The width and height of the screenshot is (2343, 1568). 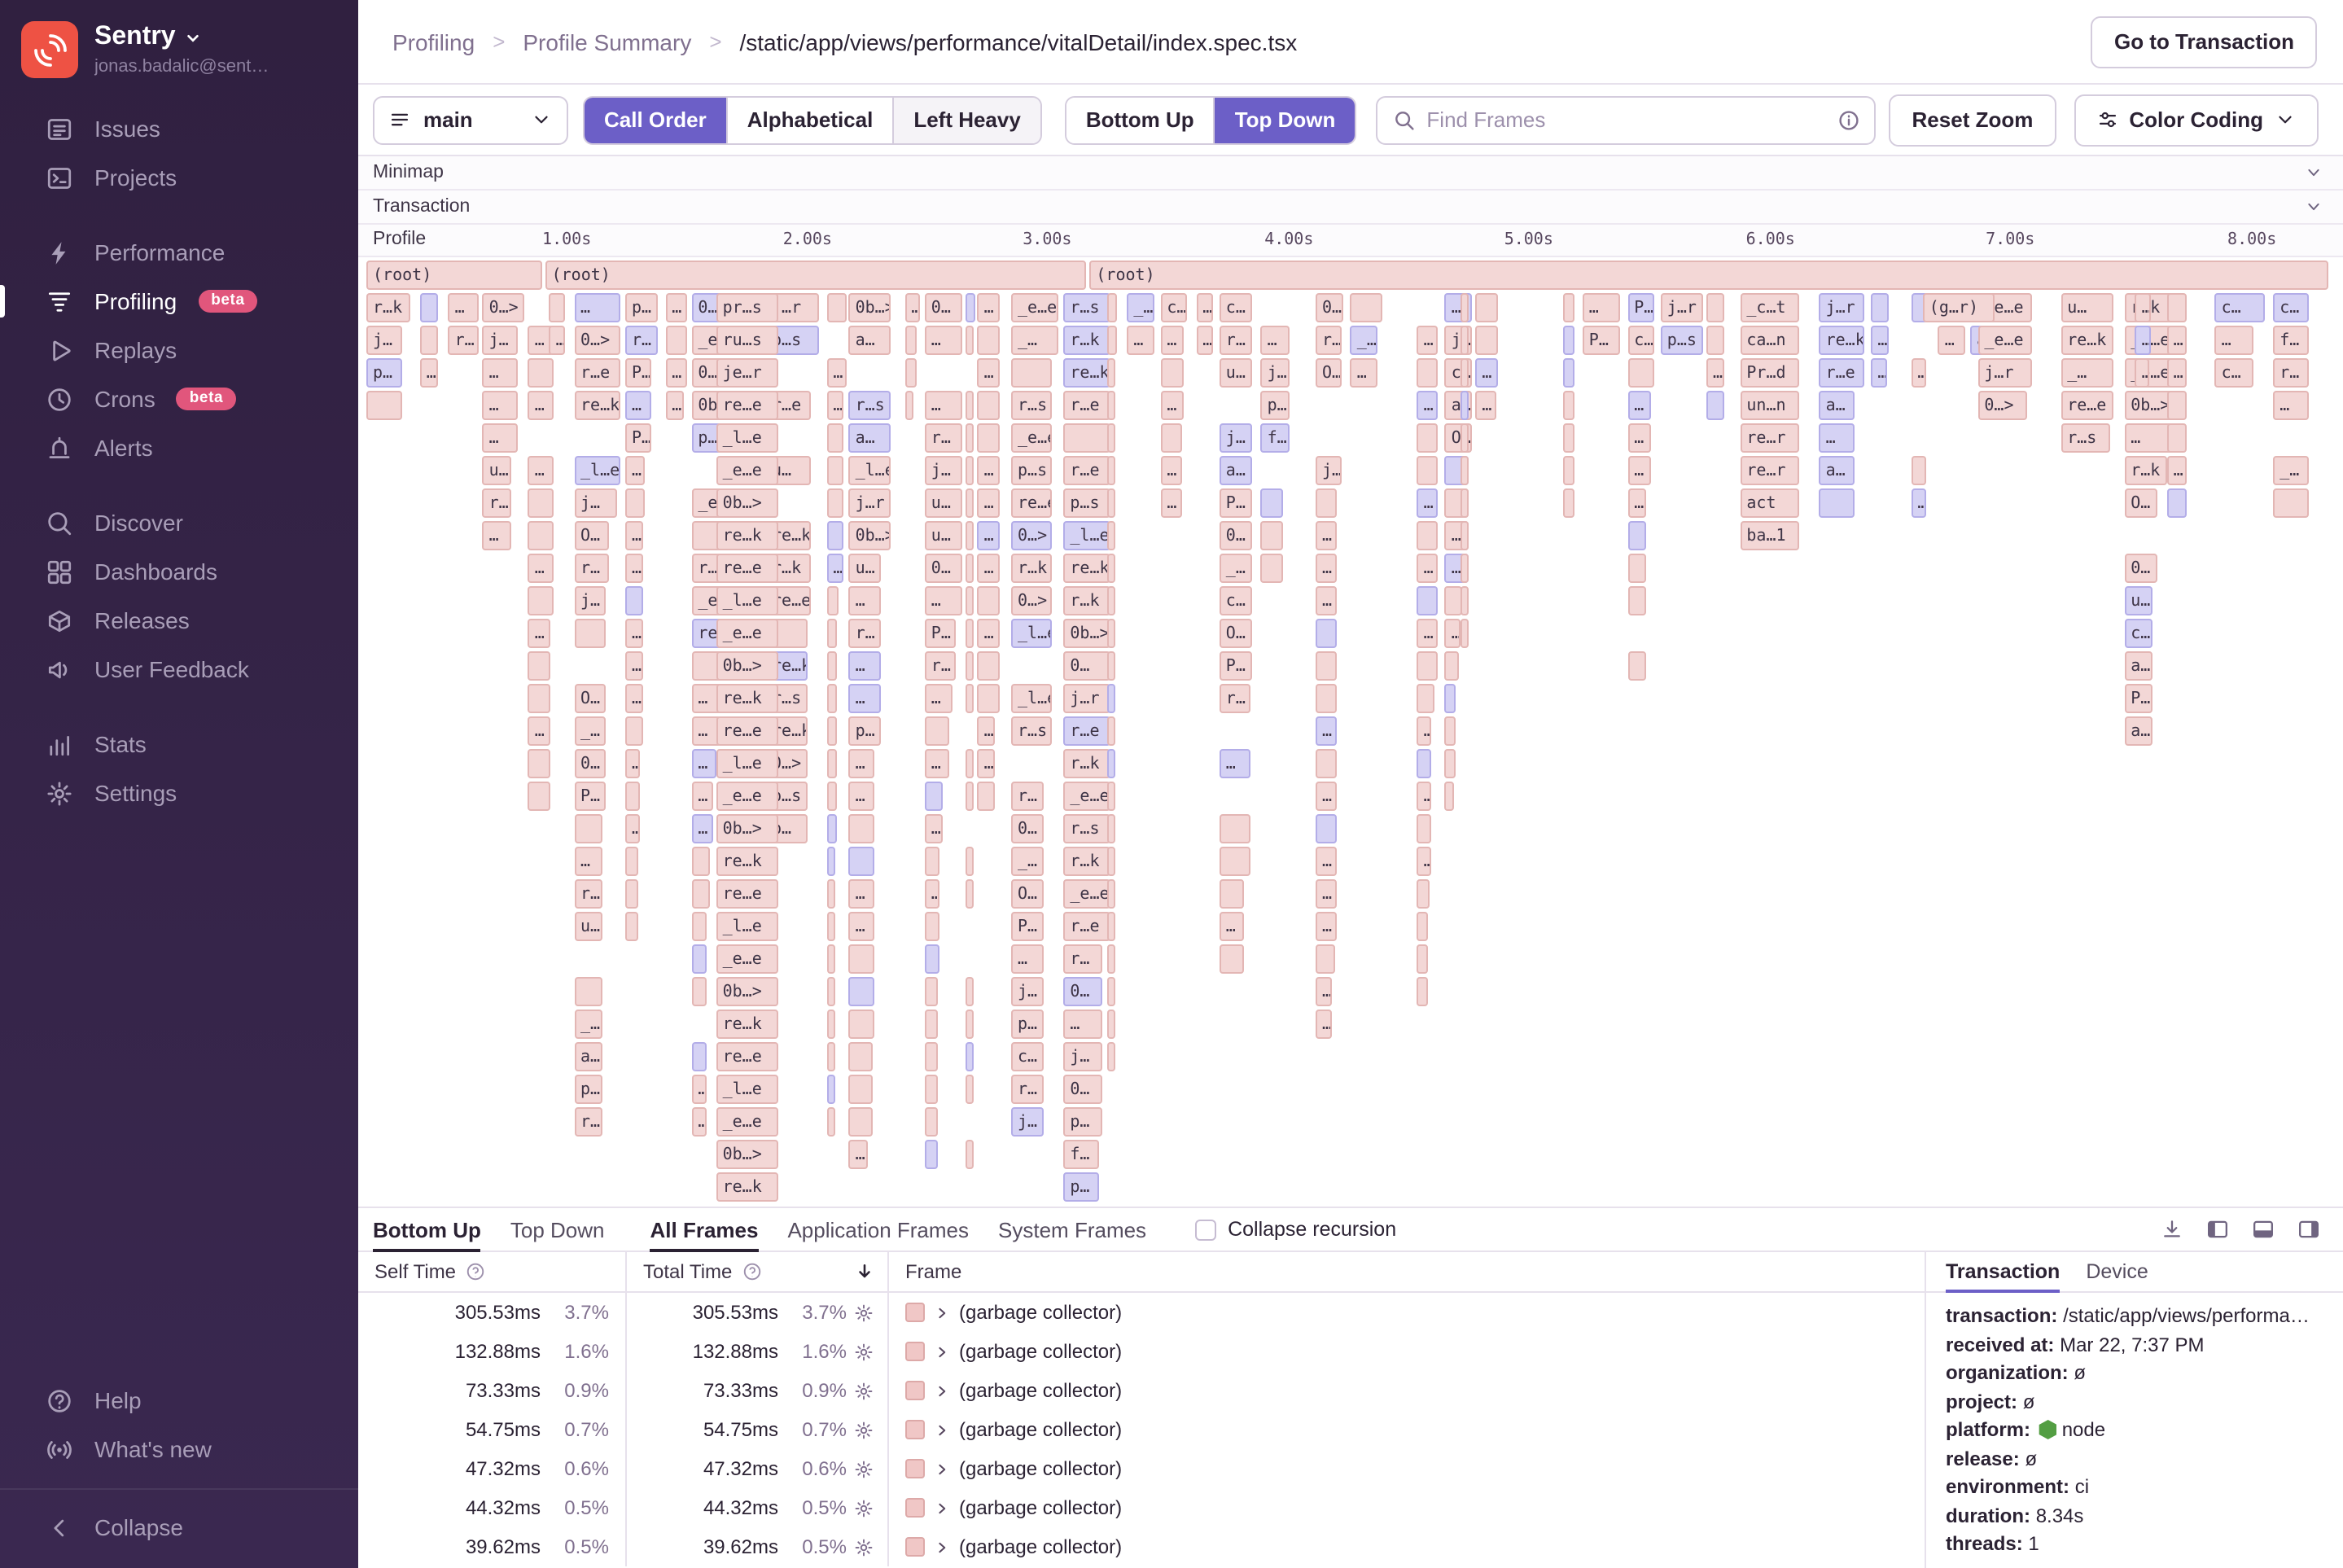 What do you see at coordinates (870, 307) in the screenshot?
I see `flame-frame: 0b…>` at bounding box center [870, 307].